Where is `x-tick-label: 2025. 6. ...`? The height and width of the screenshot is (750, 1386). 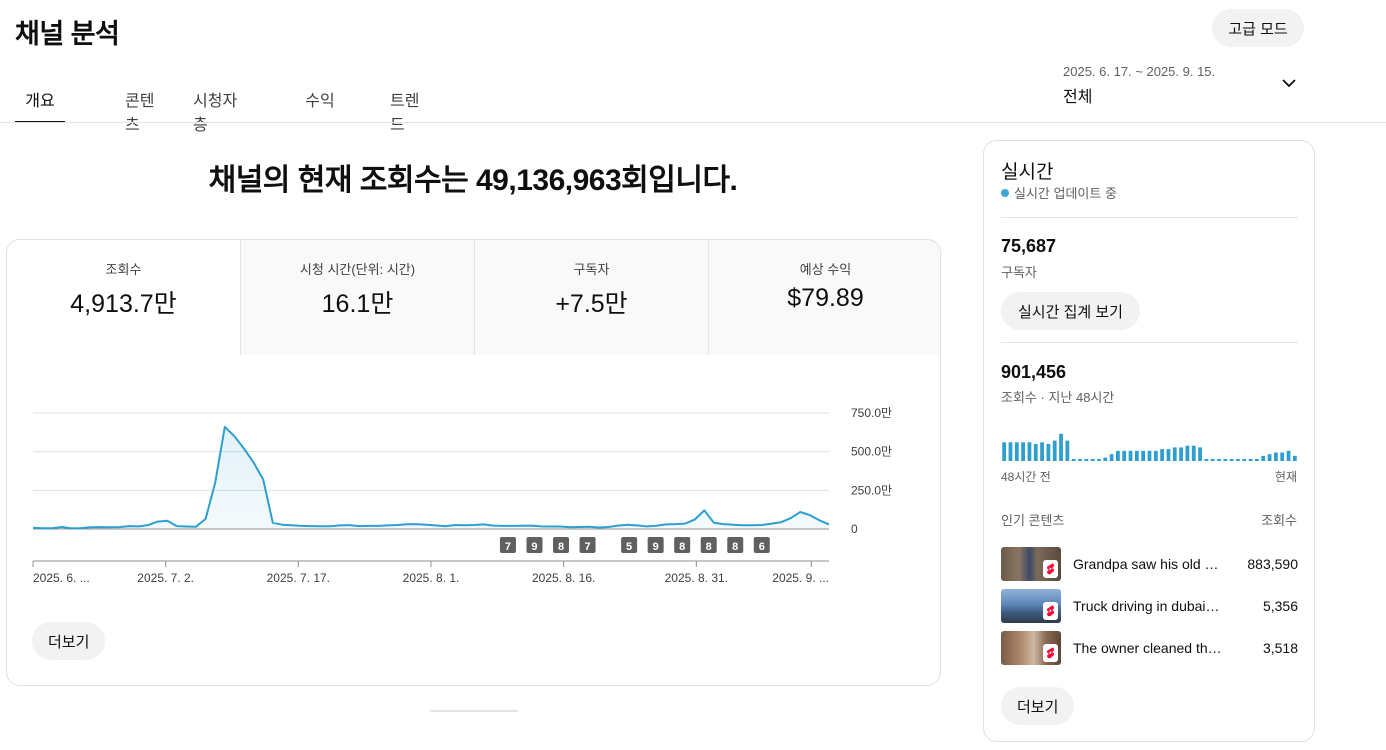
x-tick-label: 2025. 6. ... is located at coordinates (61, 578).